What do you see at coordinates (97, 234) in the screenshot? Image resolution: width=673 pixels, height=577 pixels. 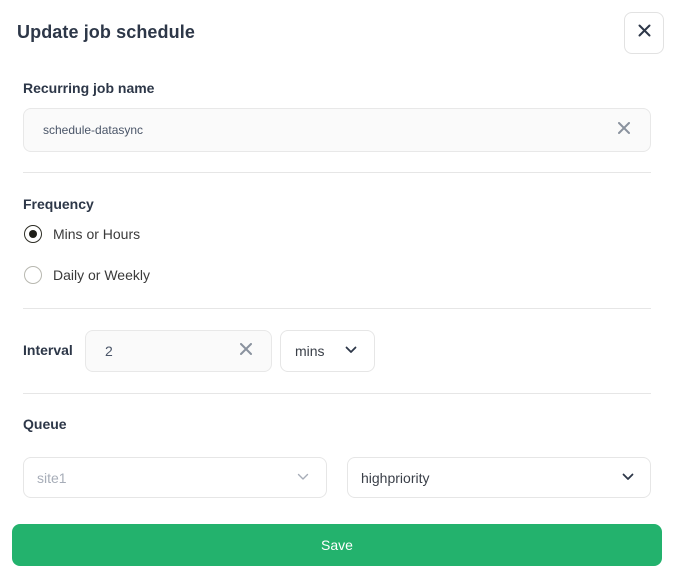 I see `radio-label: Mins or Hours` at bounding box center [97, 234].